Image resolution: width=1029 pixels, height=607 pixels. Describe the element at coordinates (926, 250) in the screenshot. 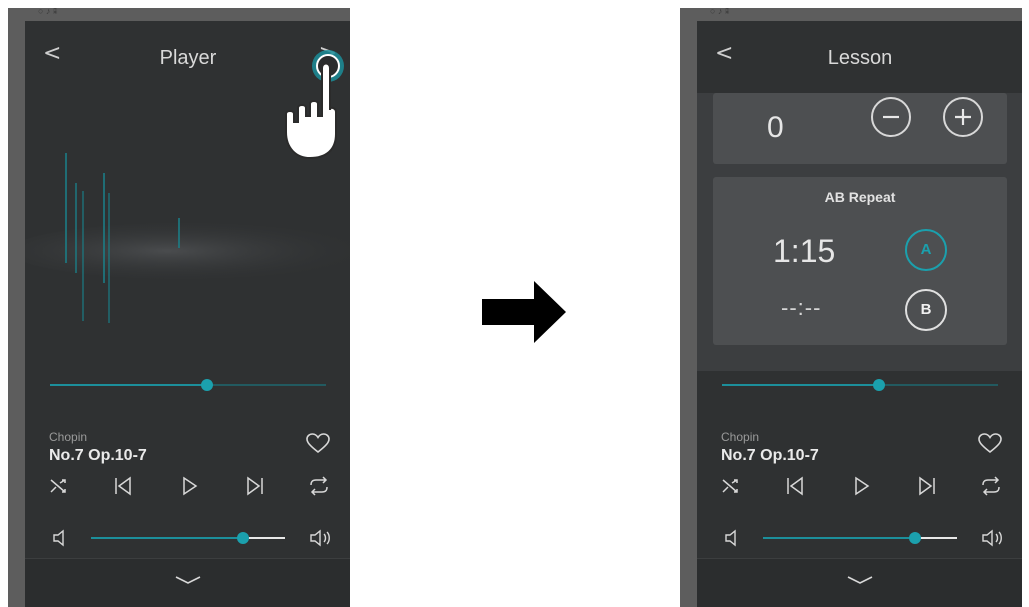

I see `point-a-button: A` at that location.